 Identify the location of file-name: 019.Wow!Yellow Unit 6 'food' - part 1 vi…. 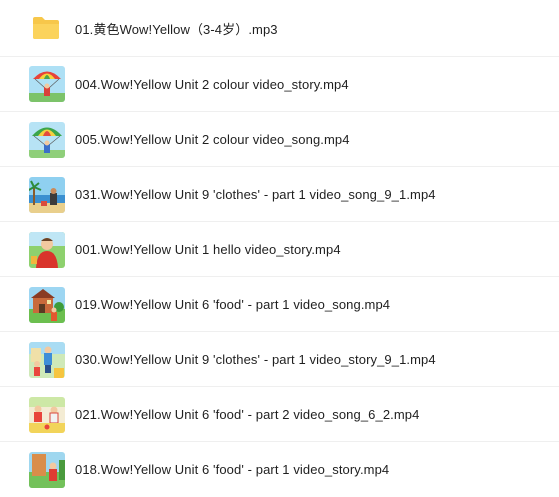
(233, 304).